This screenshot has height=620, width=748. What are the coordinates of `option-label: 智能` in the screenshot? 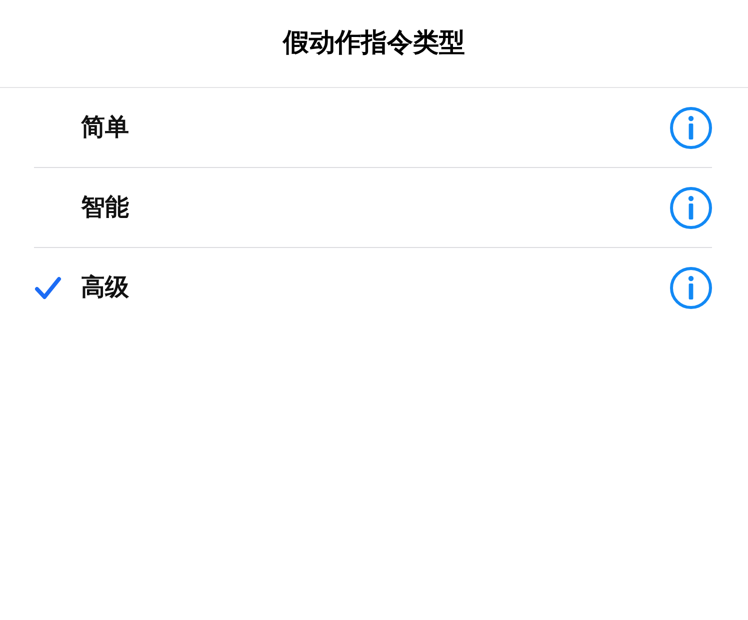 It's located at (105, 207).